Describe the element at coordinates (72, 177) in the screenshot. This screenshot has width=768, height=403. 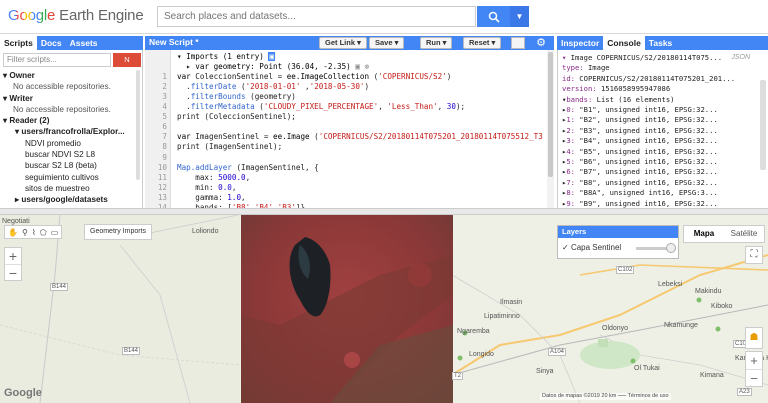
I see `script-file: seguimiento cultivos` at that location.